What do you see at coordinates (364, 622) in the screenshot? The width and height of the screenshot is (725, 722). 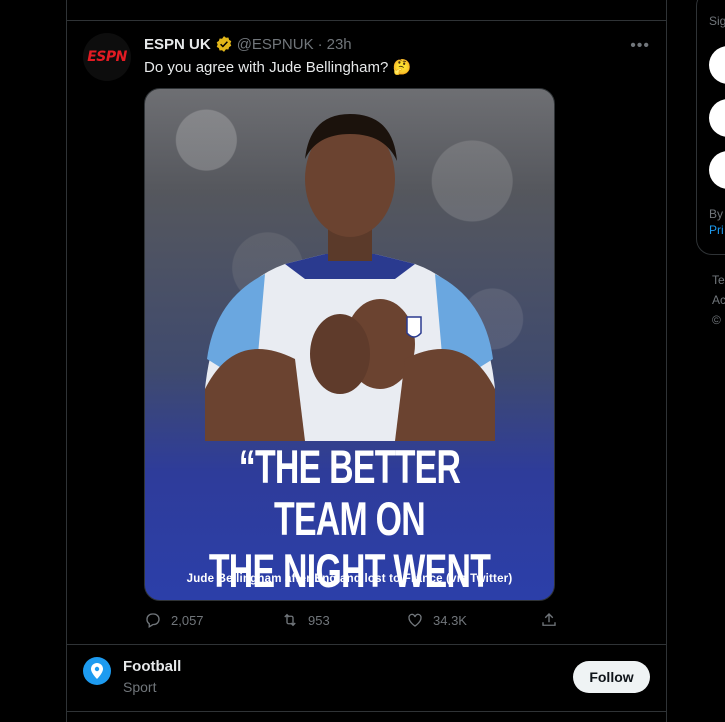 I see `tweet-actions: 2,057 953 34.3K` at bounding box center [364, 622].